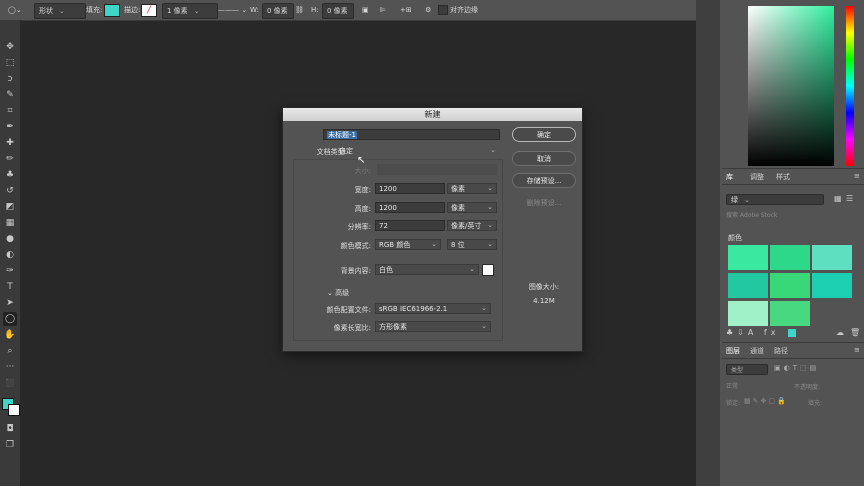  Describe the element at coordinates (791, 86) in the screenshot. I see `color-field` at that location.